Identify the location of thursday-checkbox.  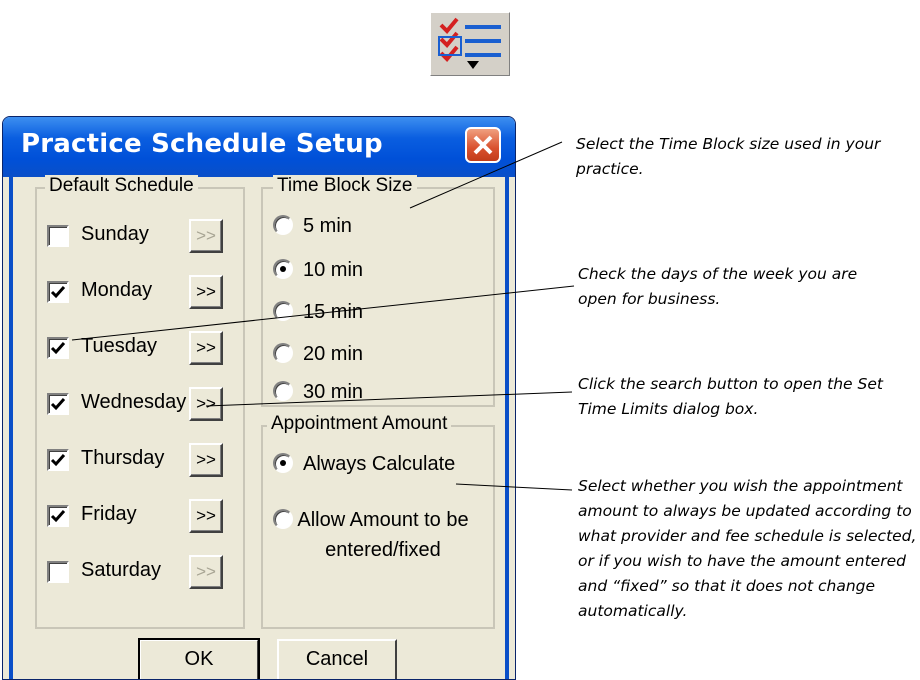
(58, 460).